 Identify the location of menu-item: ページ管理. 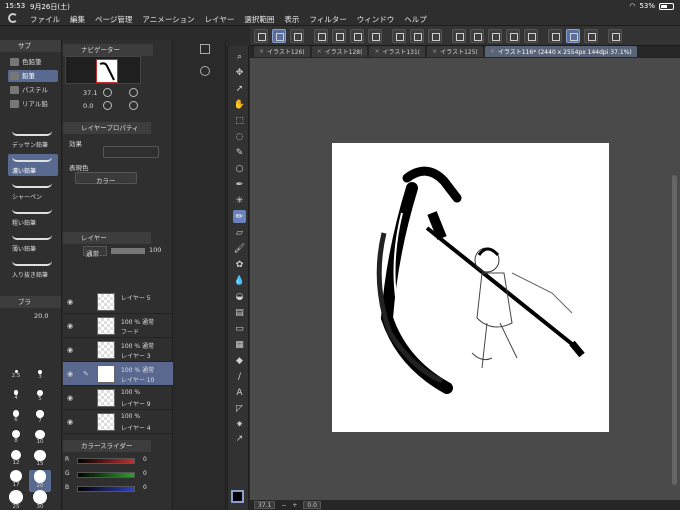
(113, 19).